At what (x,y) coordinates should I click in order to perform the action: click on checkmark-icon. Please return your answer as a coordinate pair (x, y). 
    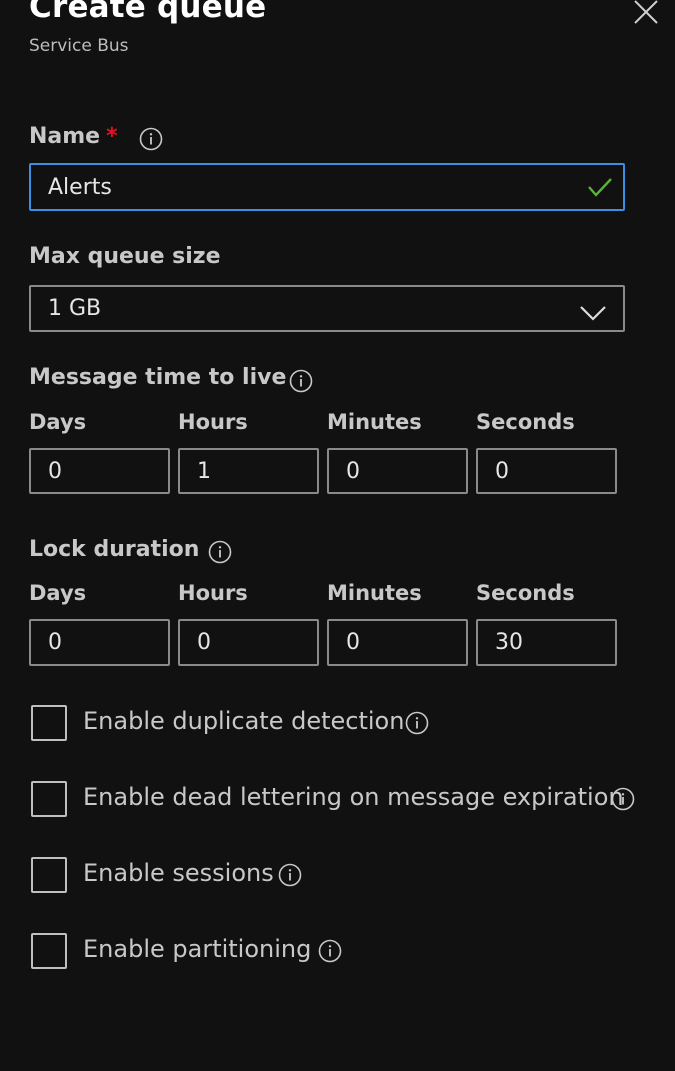
    Looking at the image, I should click on (600, 187).